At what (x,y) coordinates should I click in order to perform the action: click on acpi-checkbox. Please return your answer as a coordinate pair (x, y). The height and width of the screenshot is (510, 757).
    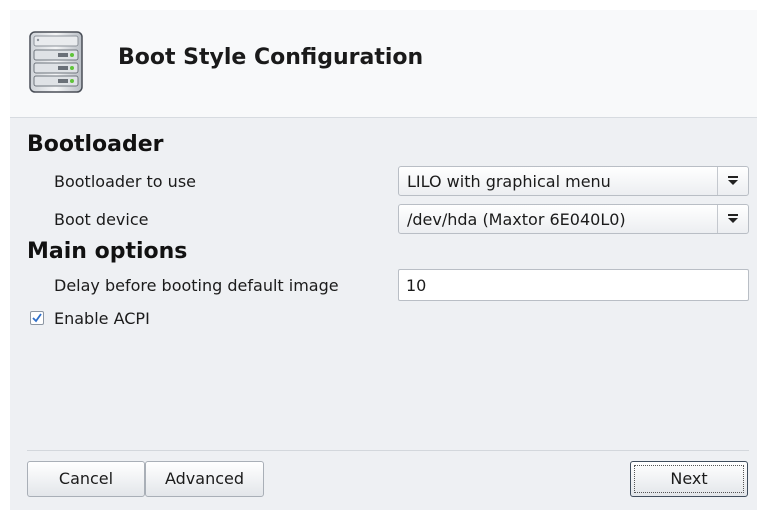
    Looking at the image, I should click on (37, 318).